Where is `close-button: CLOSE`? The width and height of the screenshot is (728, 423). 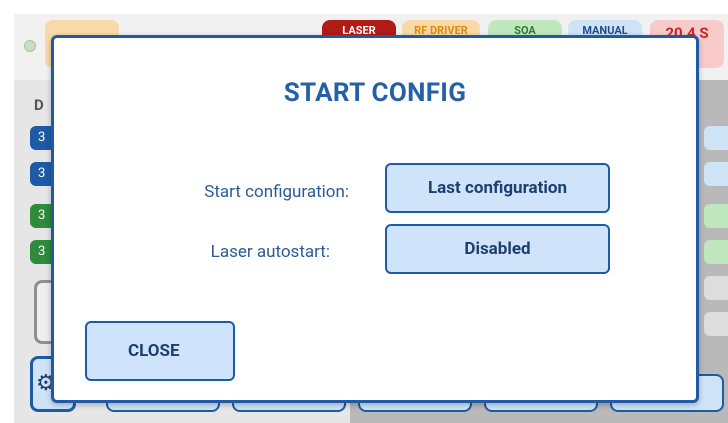 close-button: CLOSE is located at coordinates (160, 351).